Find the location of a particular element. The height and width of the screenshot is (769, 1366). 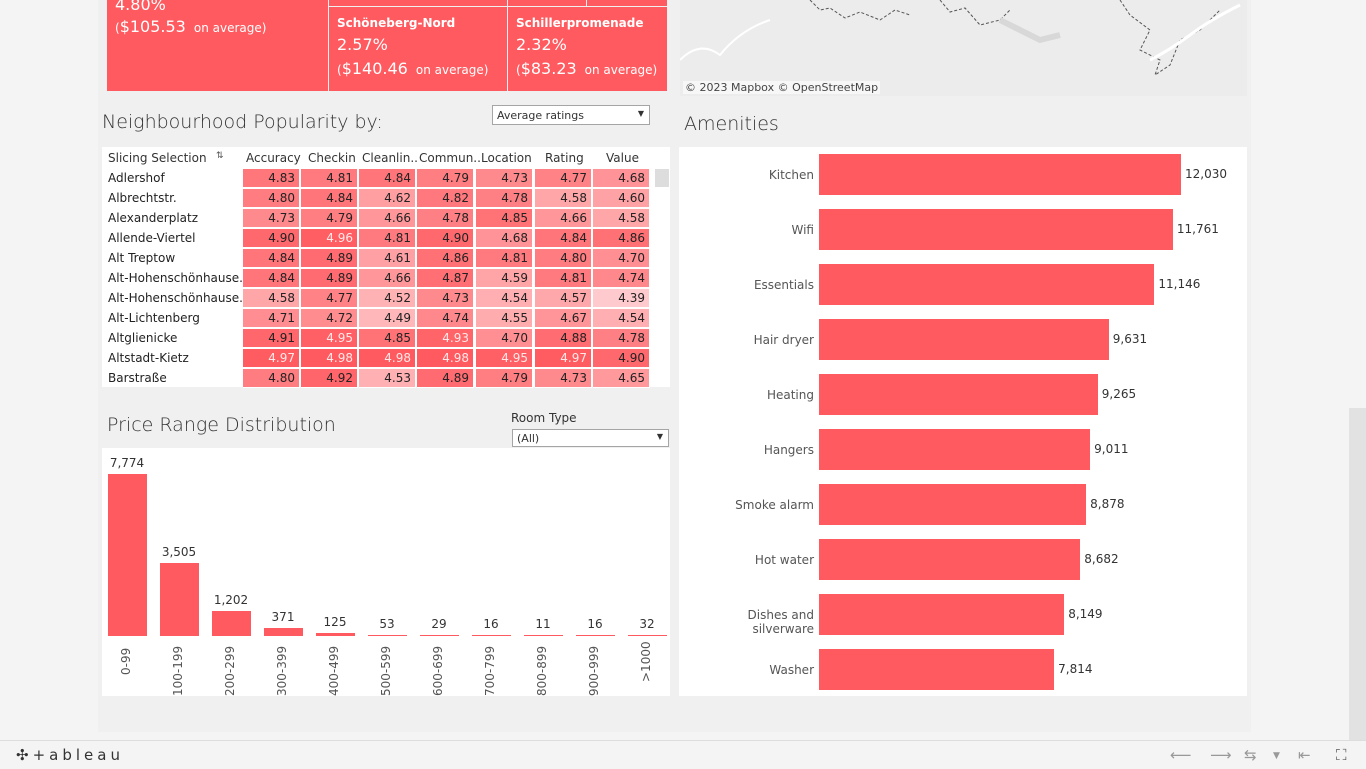

heat-cell: 4.49 is located at coordinates (387, 318).